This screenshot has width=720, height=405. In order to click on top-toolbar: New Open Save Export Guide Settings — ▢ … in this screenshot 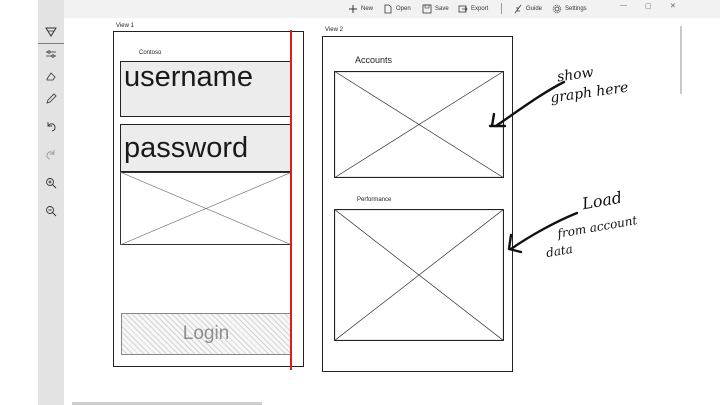, I will do `click(392, 9)`.